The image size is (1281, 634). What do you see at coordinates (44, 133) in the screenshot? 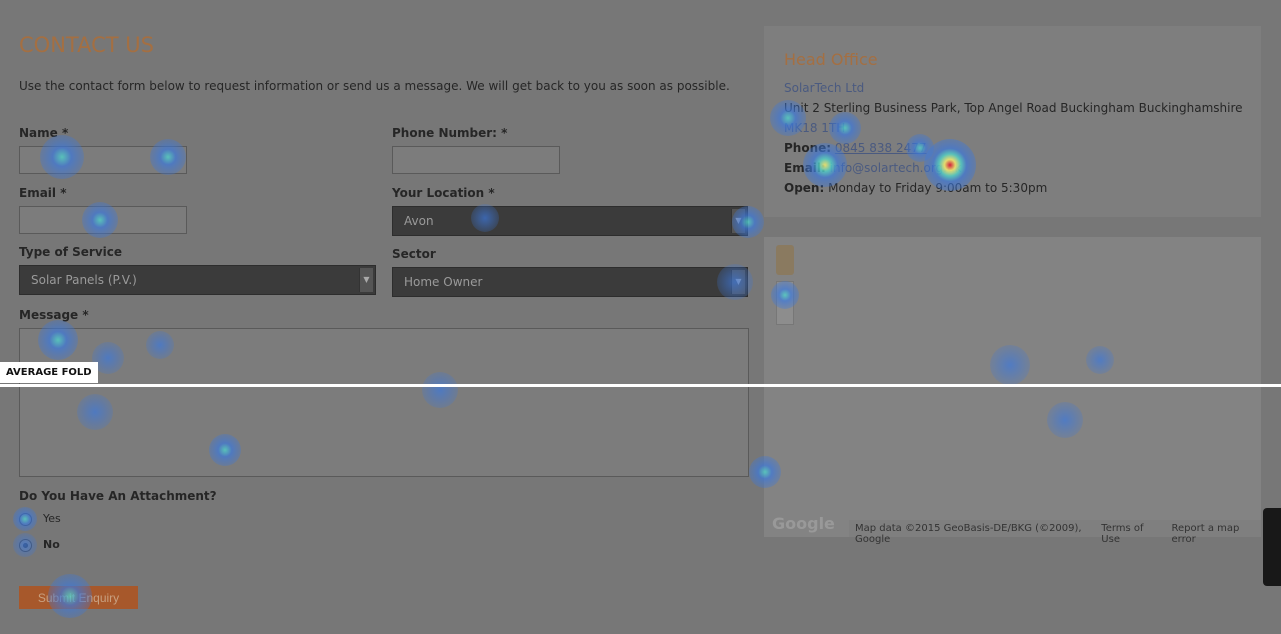
I see `name-label: Name *` at bounding box center [44, 133].